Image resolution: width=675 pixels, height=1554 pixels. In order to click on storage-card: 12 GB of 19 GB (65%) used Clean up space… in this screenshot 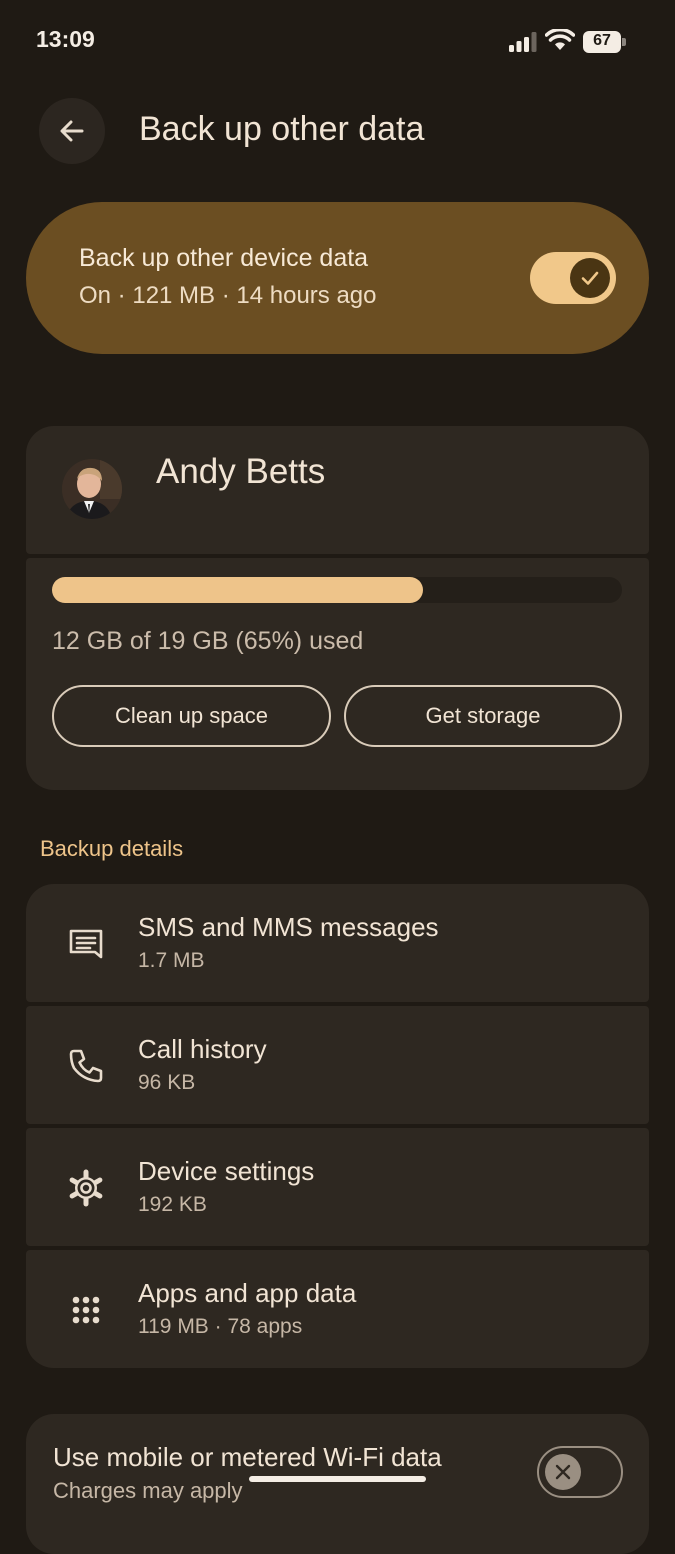, I will do `click(337, 674)`.